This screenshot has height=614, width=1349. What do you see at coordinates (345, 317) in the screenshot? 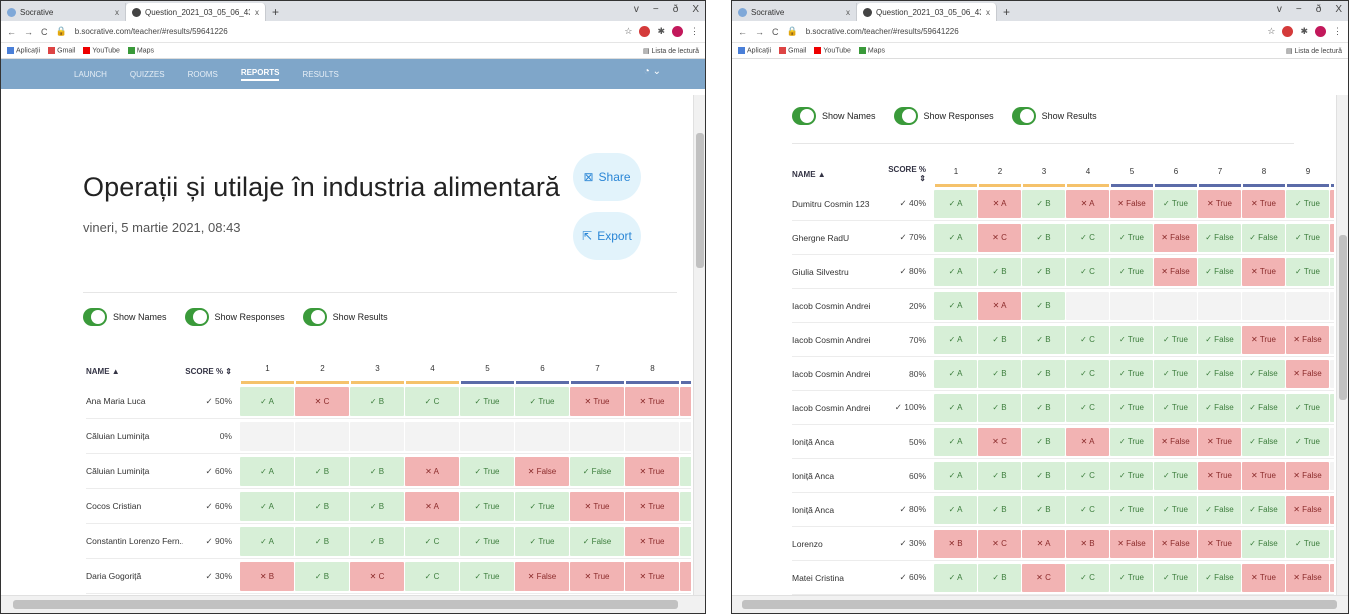
I see `toggle-show-results: Show Results` at bounding box center [345, 317].